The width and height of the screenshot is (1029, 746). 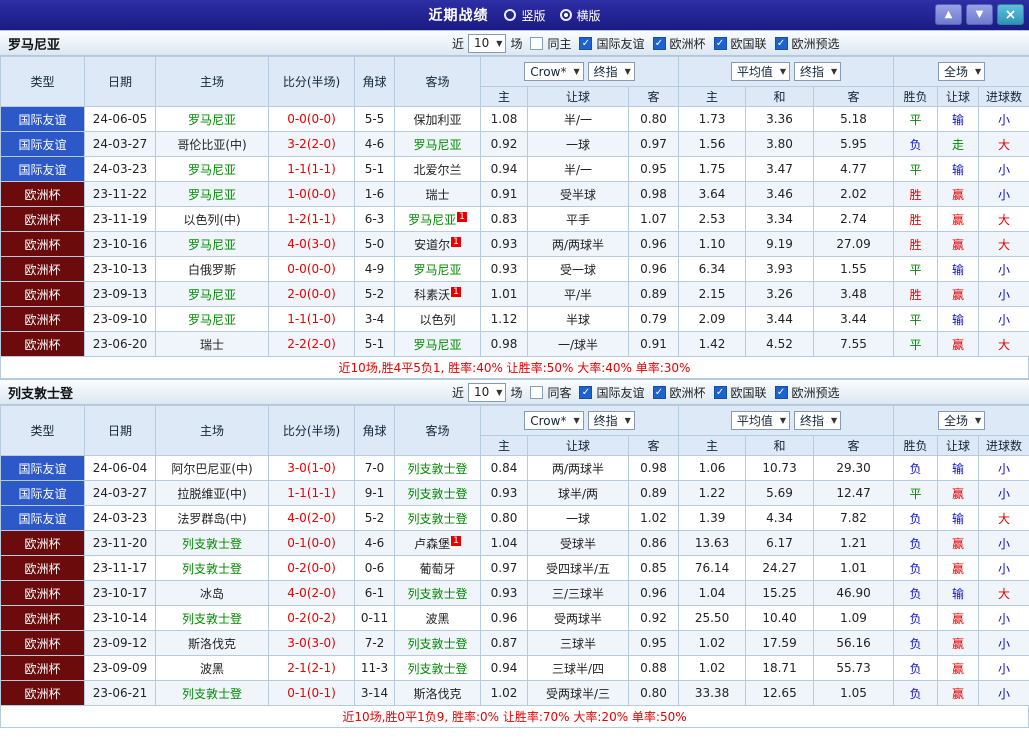 I want to click on result-outcome: 负, so click(x=916, y=543).